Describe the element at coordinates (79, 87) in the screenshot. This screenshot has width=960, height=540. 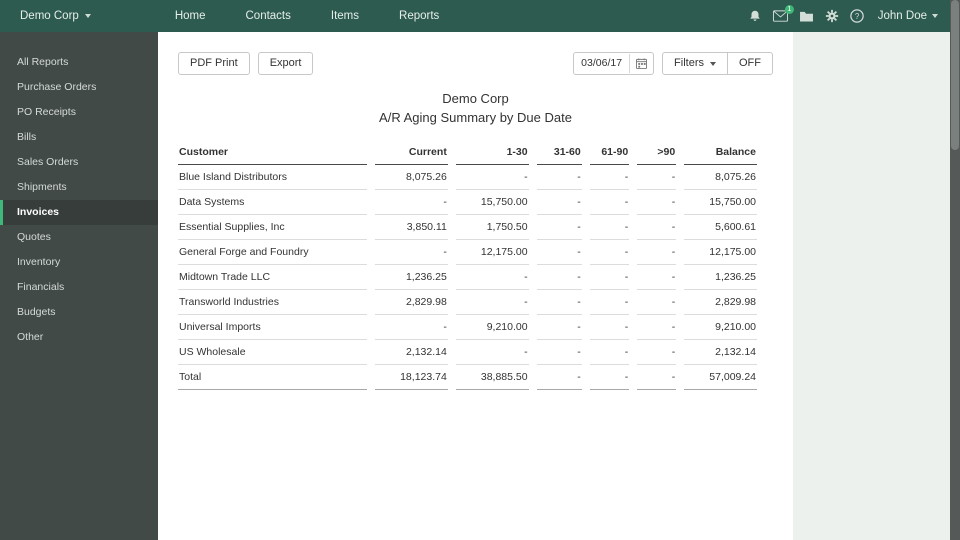
I see `sidebar-item-purchase-orders: Purchase Orders` at that location.